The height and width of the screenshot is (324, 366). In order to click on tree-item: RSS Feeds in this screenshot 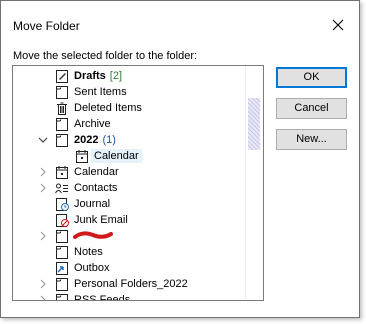, I will do `click(129, 296)`.